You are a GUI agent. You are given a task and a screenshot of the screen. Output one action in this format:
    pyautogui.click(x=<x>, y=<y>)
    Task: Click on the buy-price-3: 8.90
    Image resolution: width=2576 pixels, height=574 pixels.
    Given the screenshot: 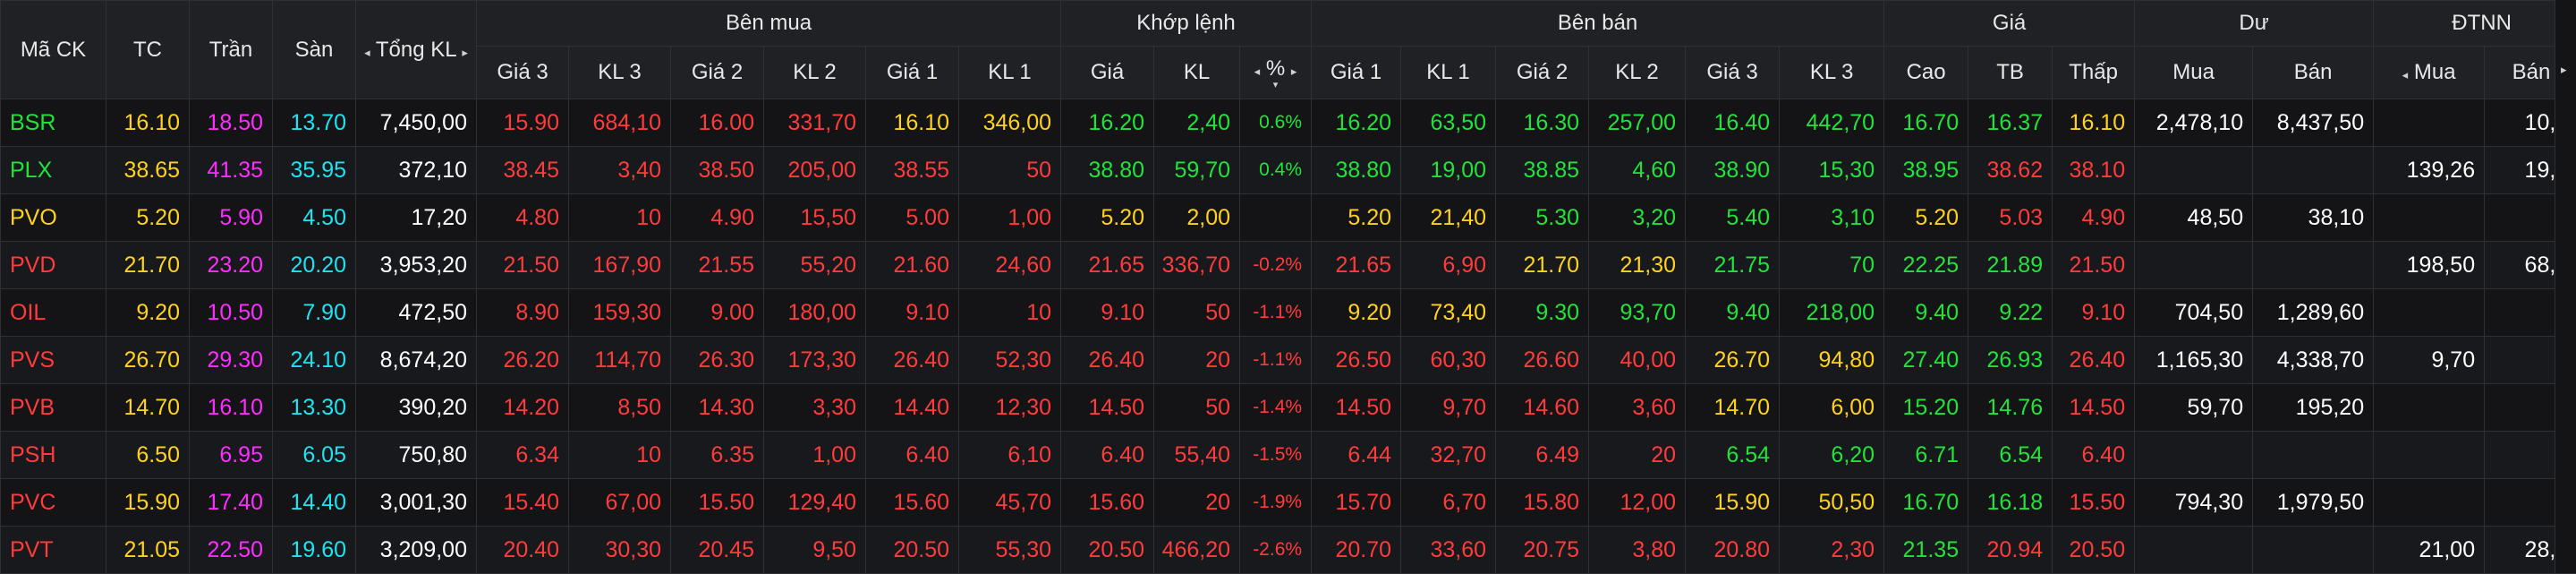 What is the action you would take?
    pyautogui.click(x=523, y=313)
    